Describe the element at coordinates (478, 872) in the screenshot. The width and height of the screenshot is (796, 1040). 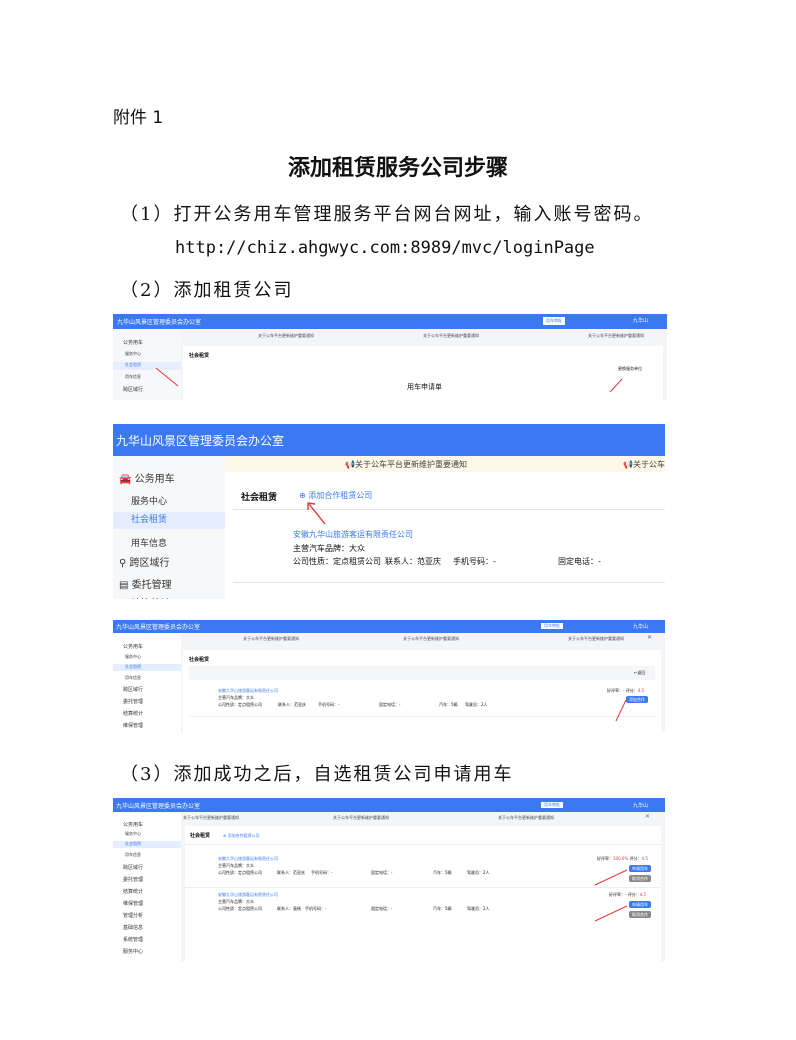
I see `company-drivers: 驾驶员：2人` at that location.